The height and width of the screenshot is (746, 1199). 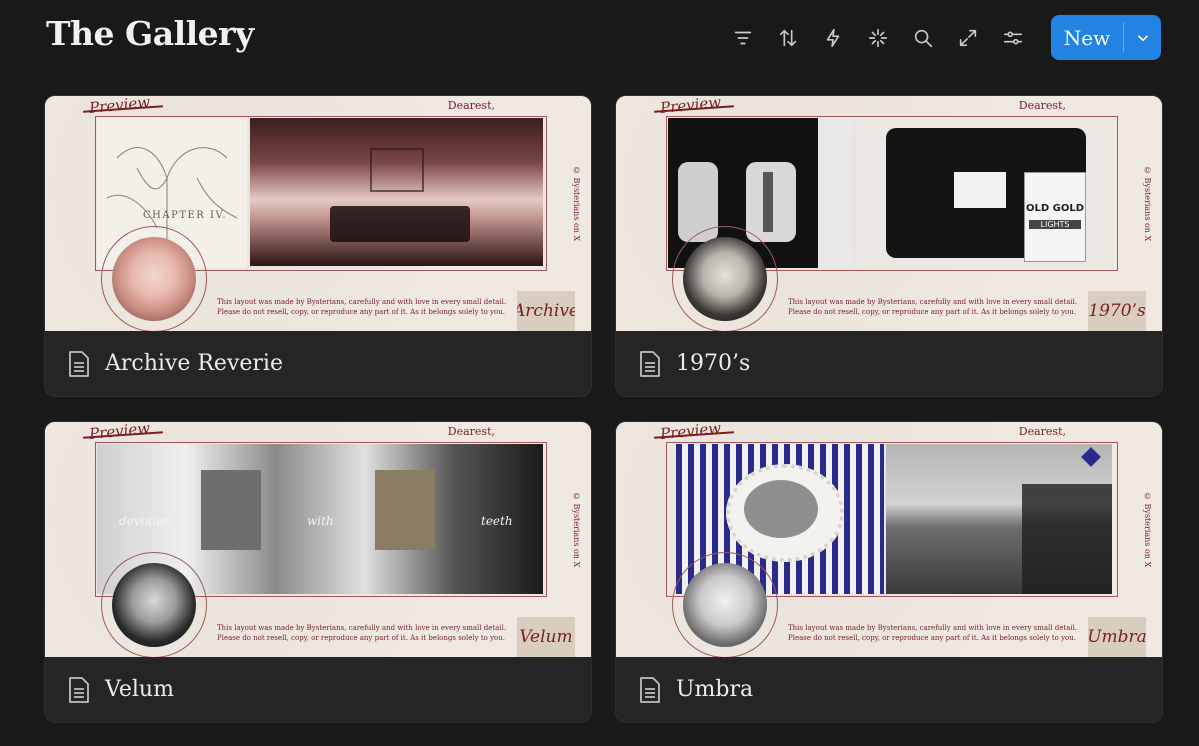 I want to click on concert-hall-photo, so click(x=396, y=192).